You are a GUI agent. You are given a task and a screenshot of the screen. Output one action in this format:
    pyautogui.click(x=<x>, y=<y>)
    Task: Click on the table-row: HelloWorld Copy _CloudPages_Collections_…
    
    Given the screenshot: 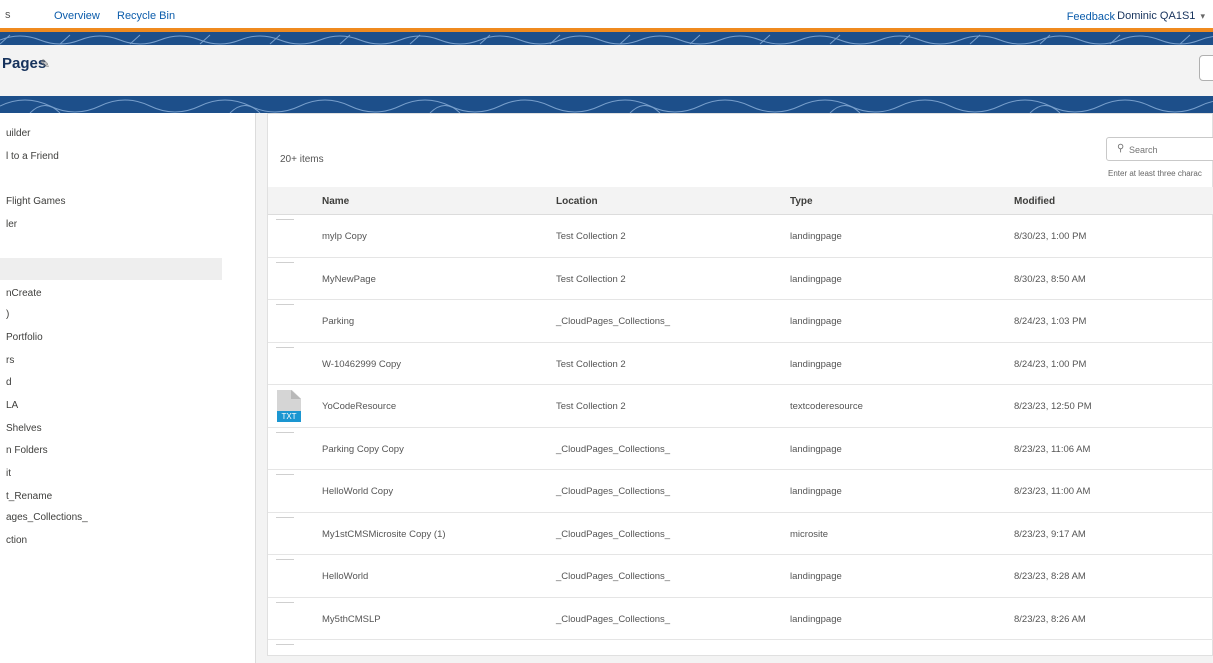 What is the action you would take?
    pyautogui.click(x=740, y=491)
    